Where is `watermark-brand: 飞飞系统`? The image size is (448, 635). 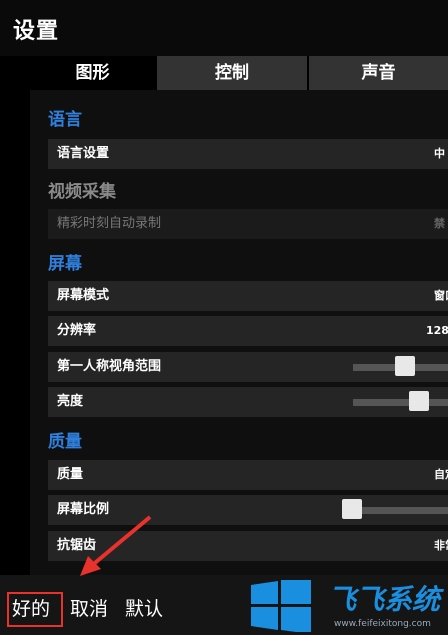
watermark-brand: 飞飞系统 is located at coordinates (384, 599).